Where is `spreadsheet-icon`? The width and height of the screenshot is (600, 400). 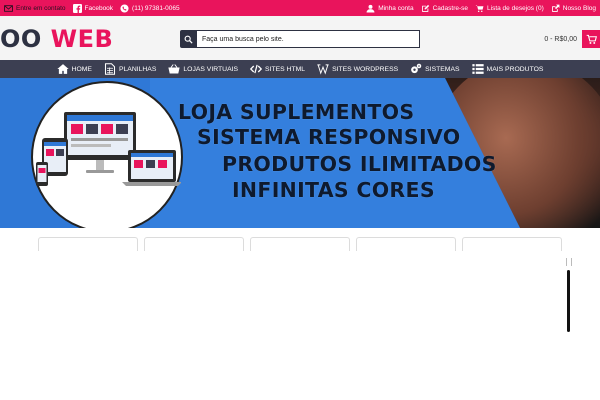
spreadsheet-icon is located at coordinates (109, 69).